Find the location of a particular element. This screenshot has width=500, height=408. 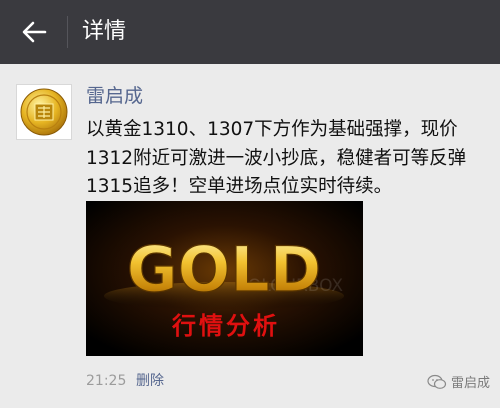

avatar is located at coordinates (44, 112).